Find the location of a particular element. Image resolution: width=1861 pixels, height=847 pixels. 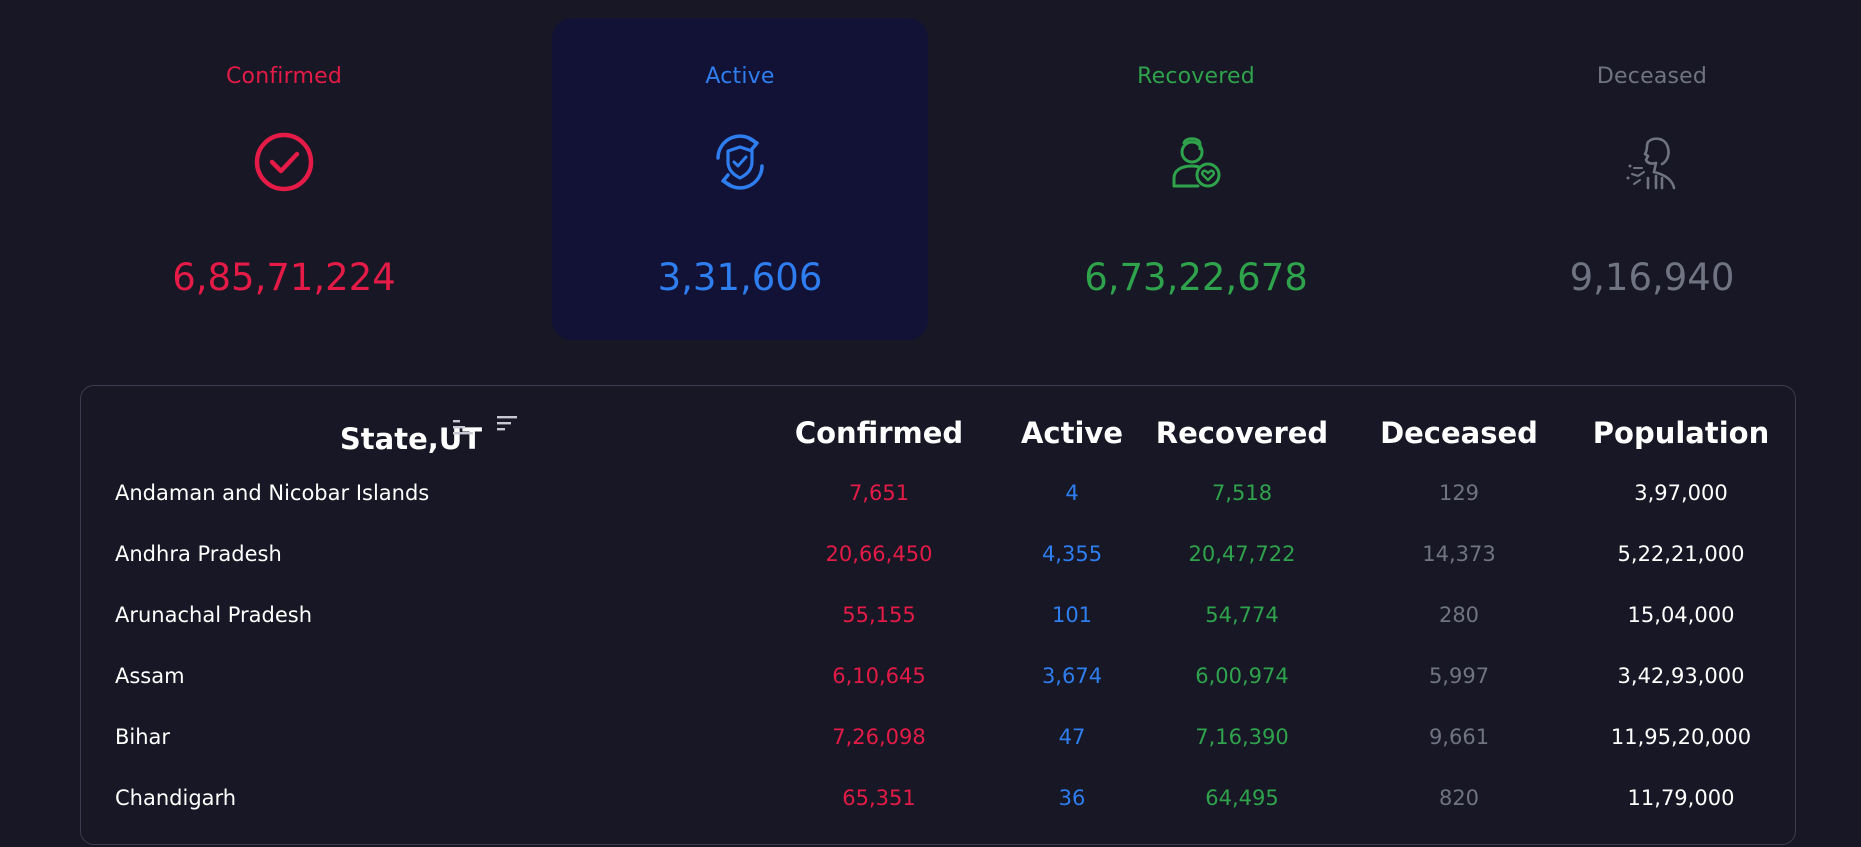

recovered-card: Recovered 6,73,22,678 is located at coordinates (1196, 179).